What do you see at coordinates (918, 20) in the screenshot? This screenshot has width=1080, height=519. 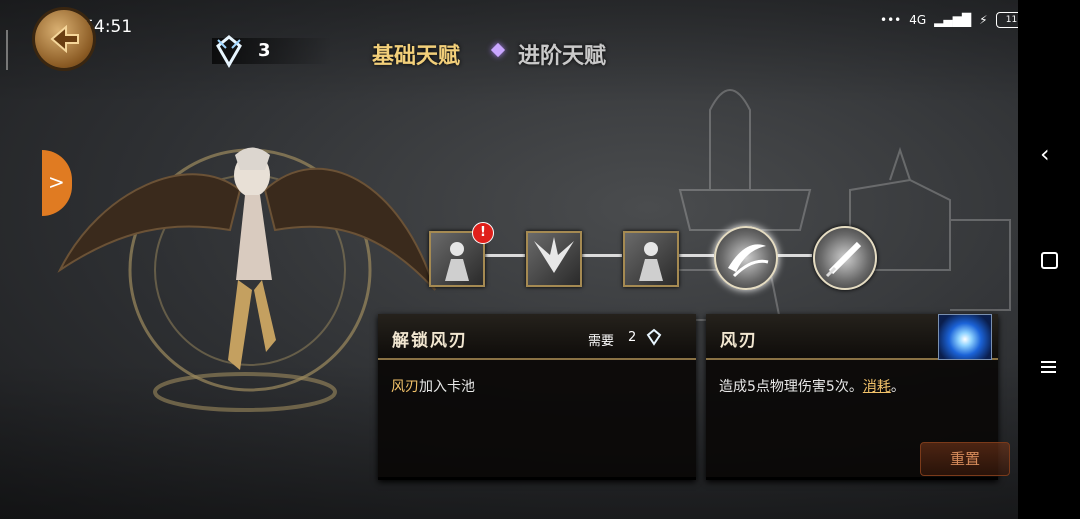 I see `network-label: 4G` at bounding box center [918, 20].